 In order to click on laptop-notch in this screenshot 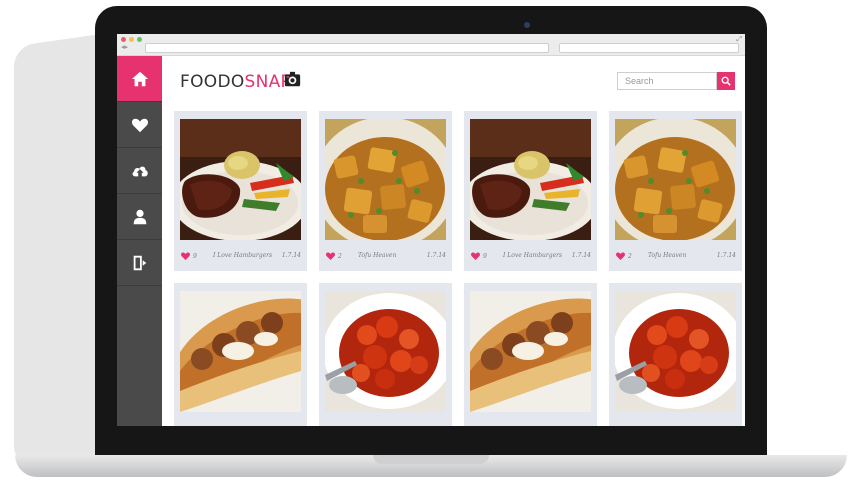, I will do `click(431, 459)`.